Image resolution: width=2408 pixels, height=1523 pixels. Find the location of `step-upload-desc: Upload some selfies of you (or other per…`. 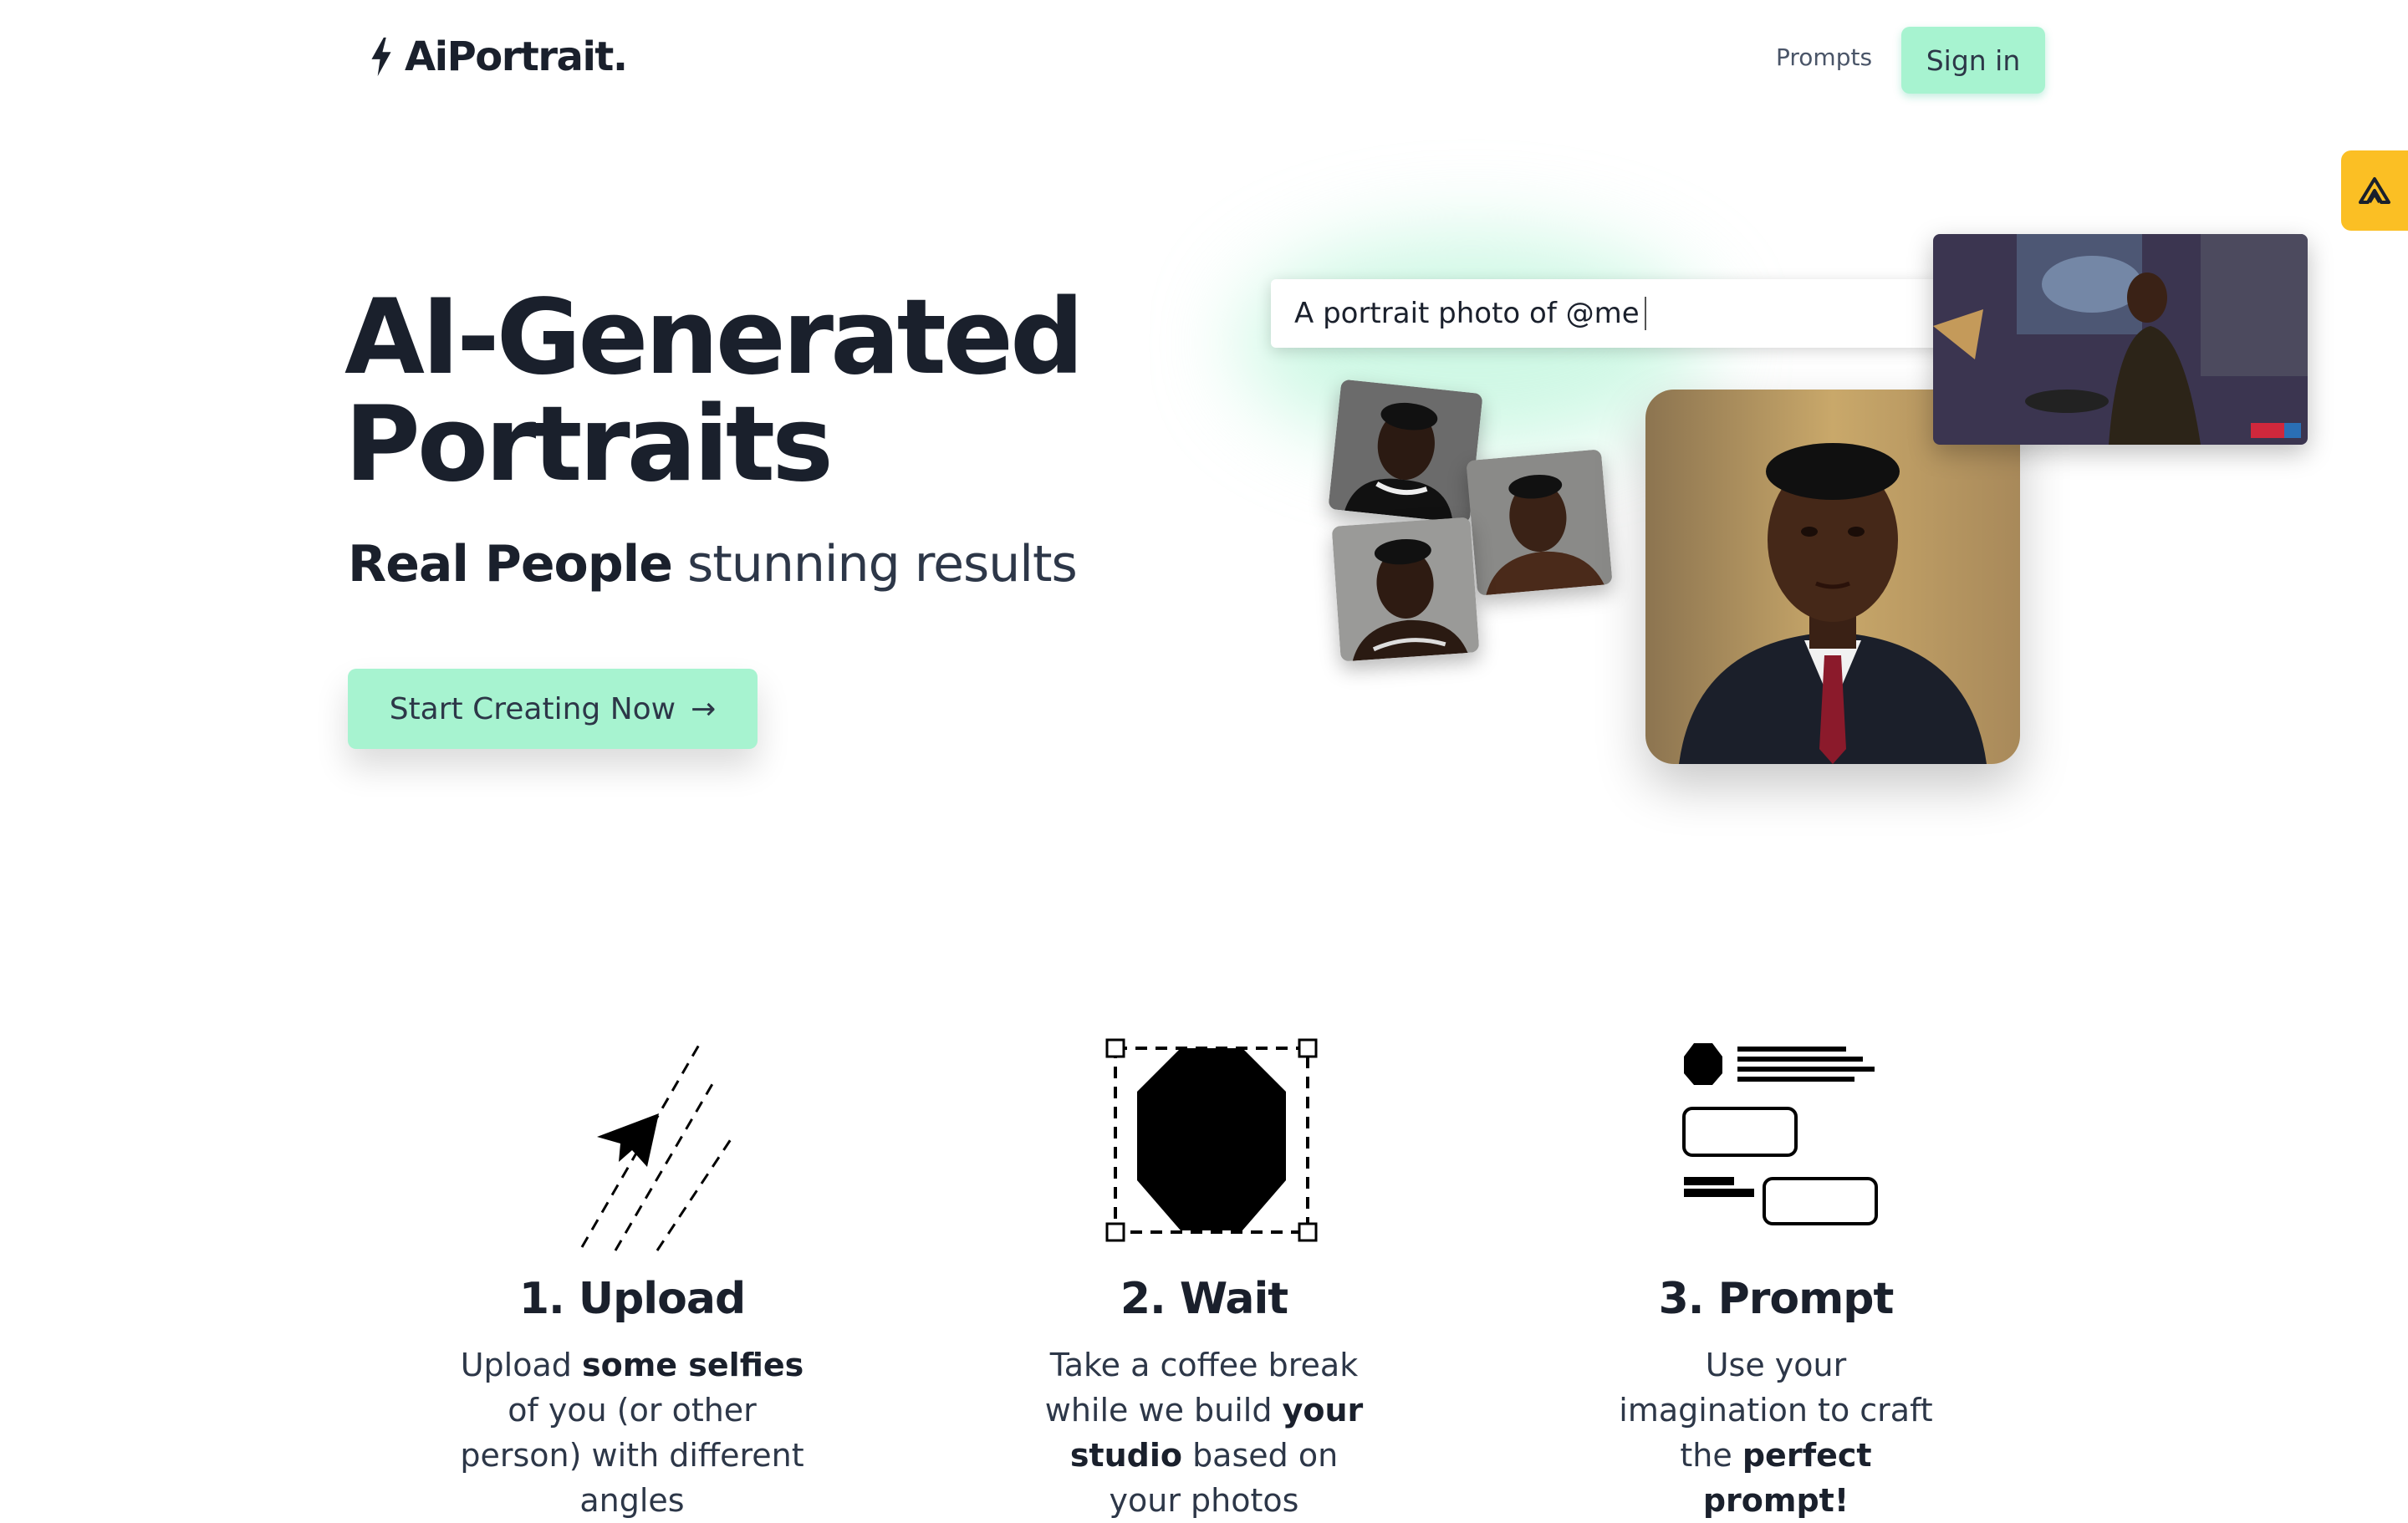

step-upload-desc: Upload some selfies of you (or other per… is located at coordinates (632, 1432).